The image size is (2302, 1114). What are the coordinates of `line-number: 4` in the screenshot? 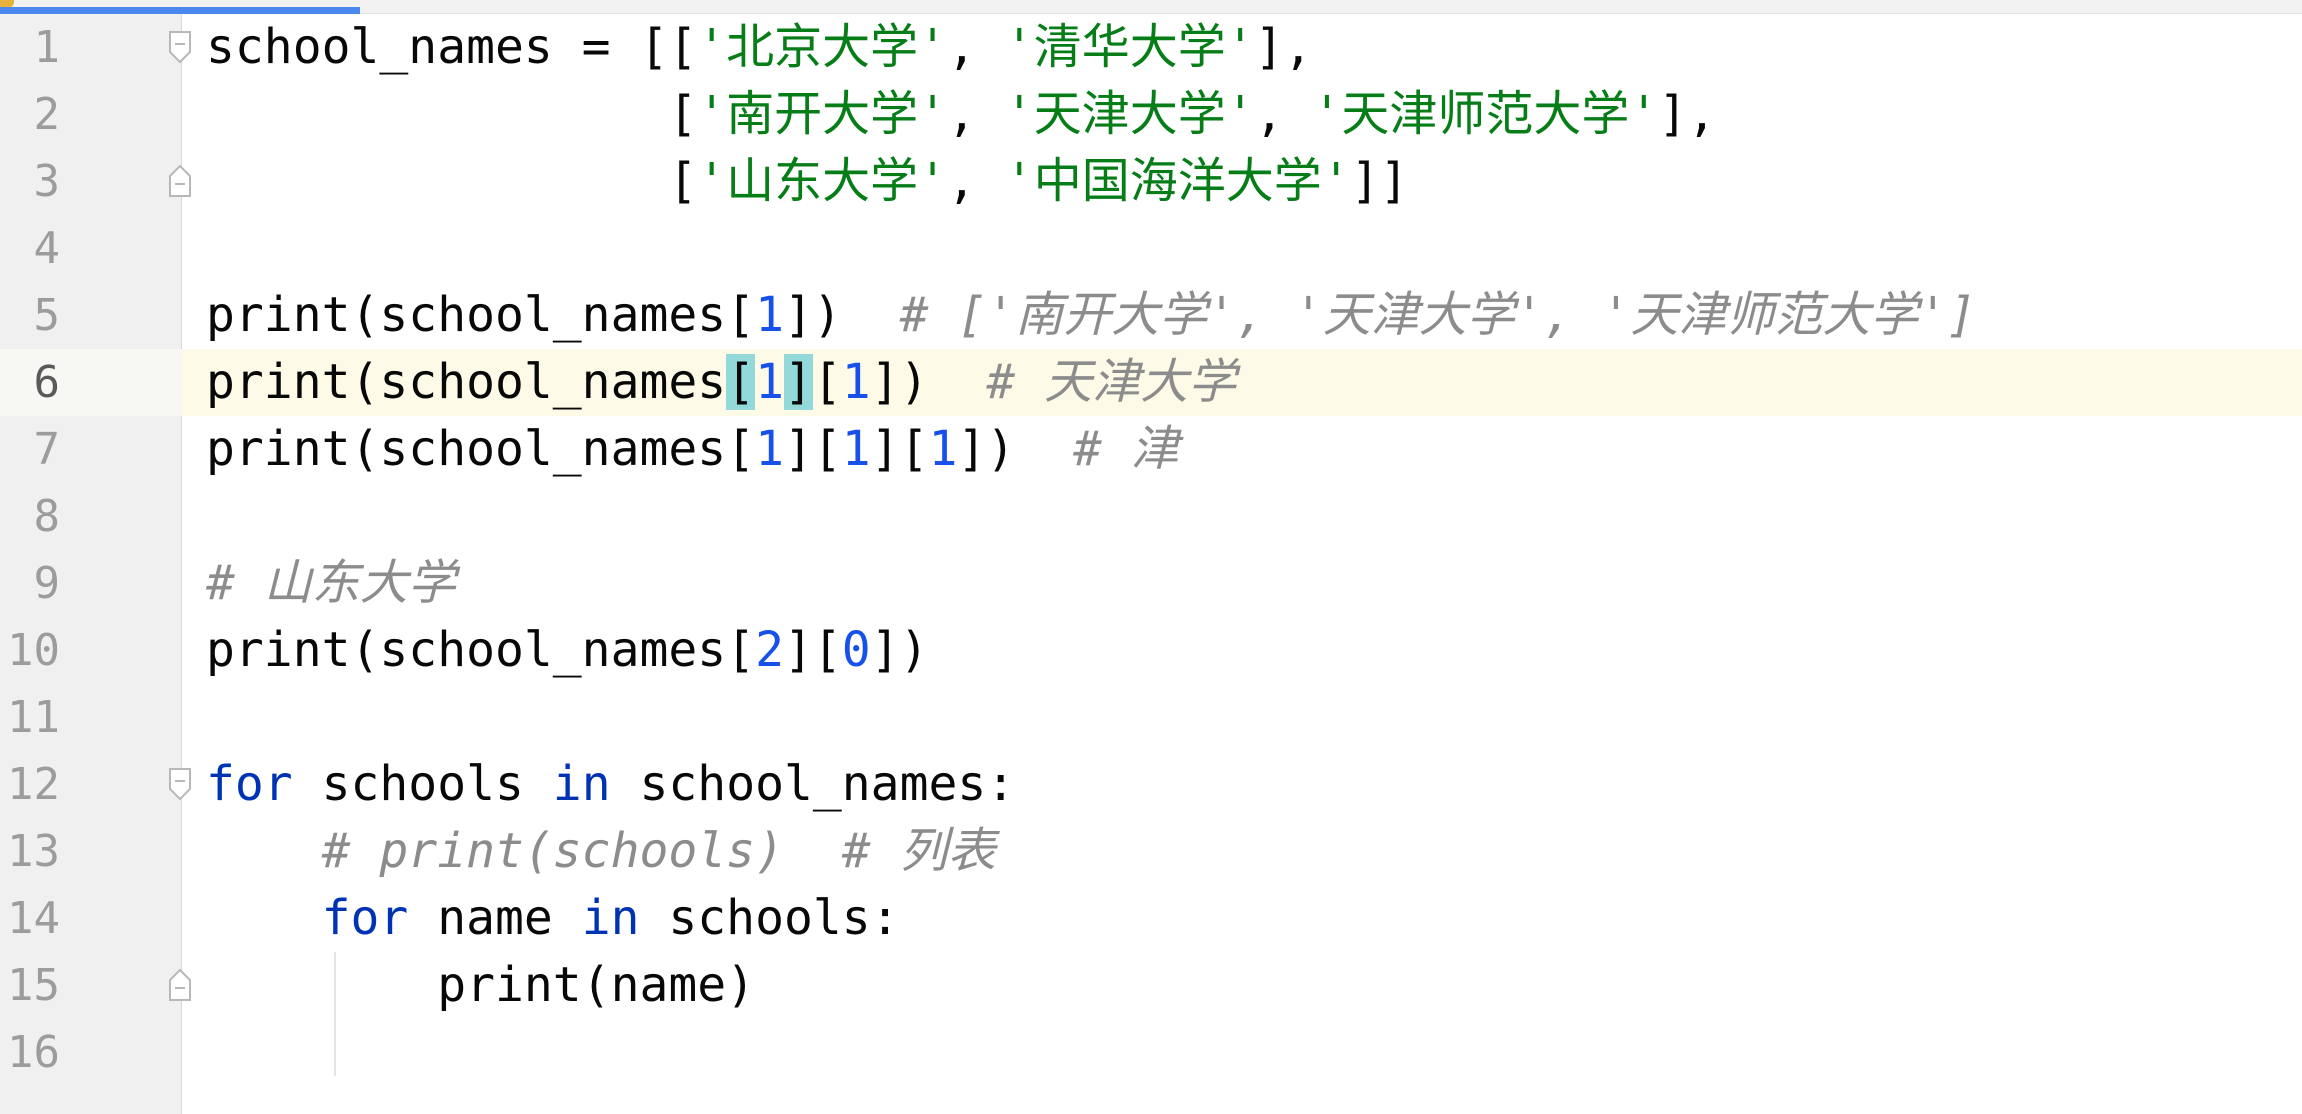 It's located at (47, 248).